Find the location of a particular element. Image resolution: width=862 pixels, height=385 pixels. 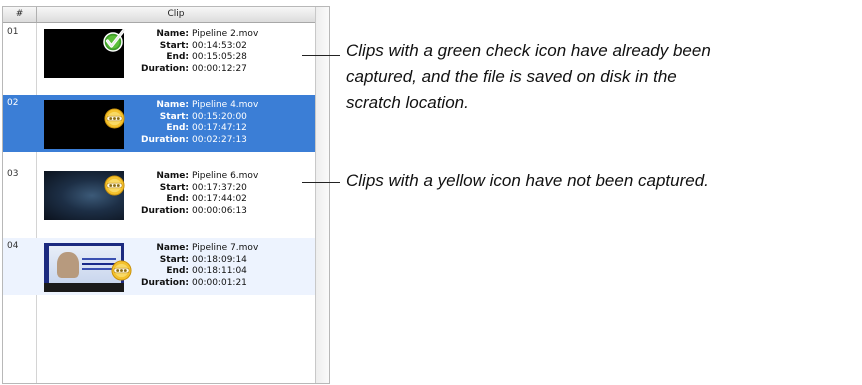

table-header: # Clip is located at coordinates (166, 15).